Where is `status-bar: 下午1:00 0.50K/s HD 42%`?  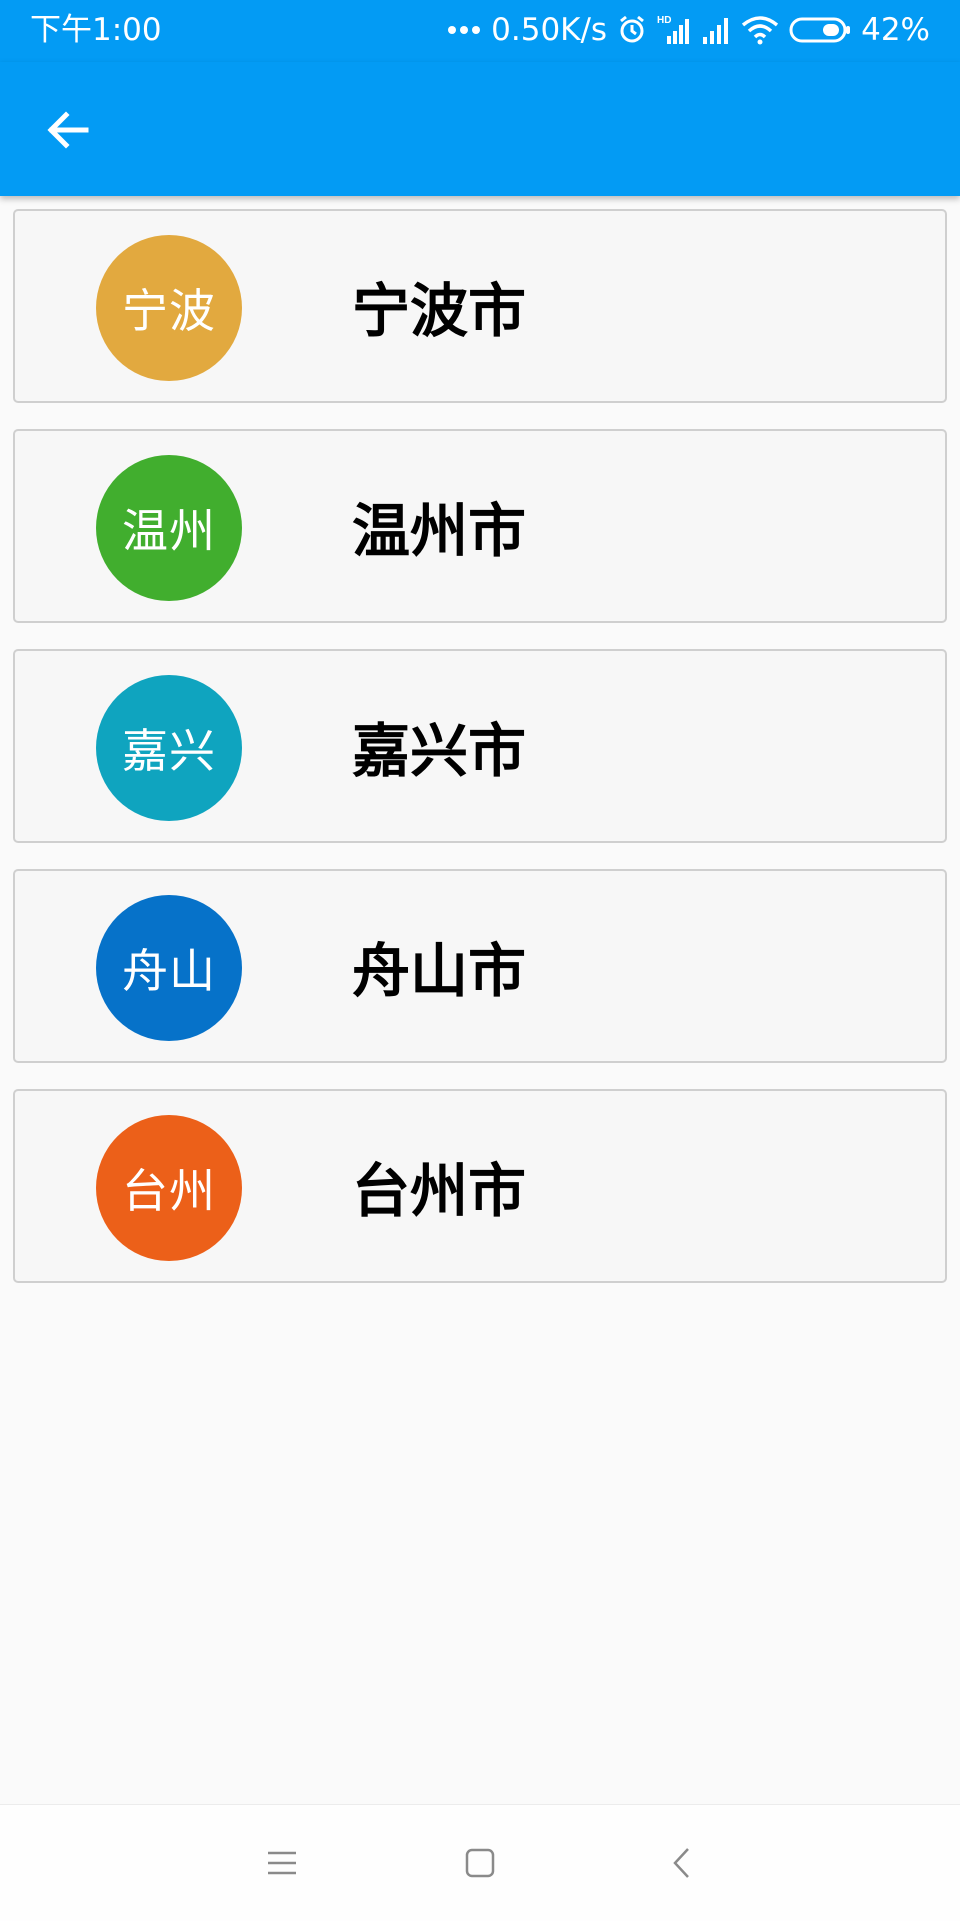
status-bar: 下午1:00 0.50K/s HD 42% is located at coordinates (480, 31).